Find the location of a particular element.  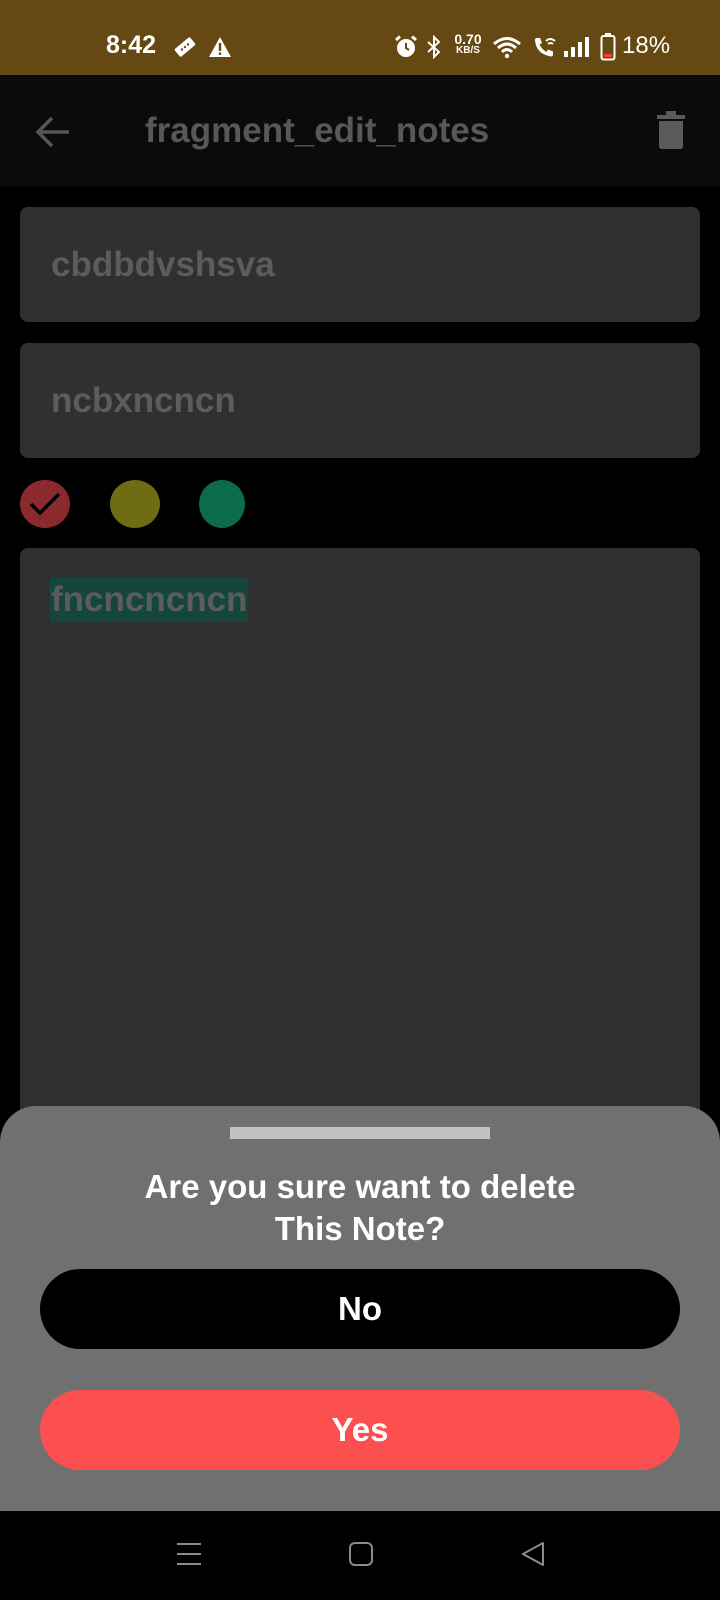

home-icon is located at coordinates (361, 1554).